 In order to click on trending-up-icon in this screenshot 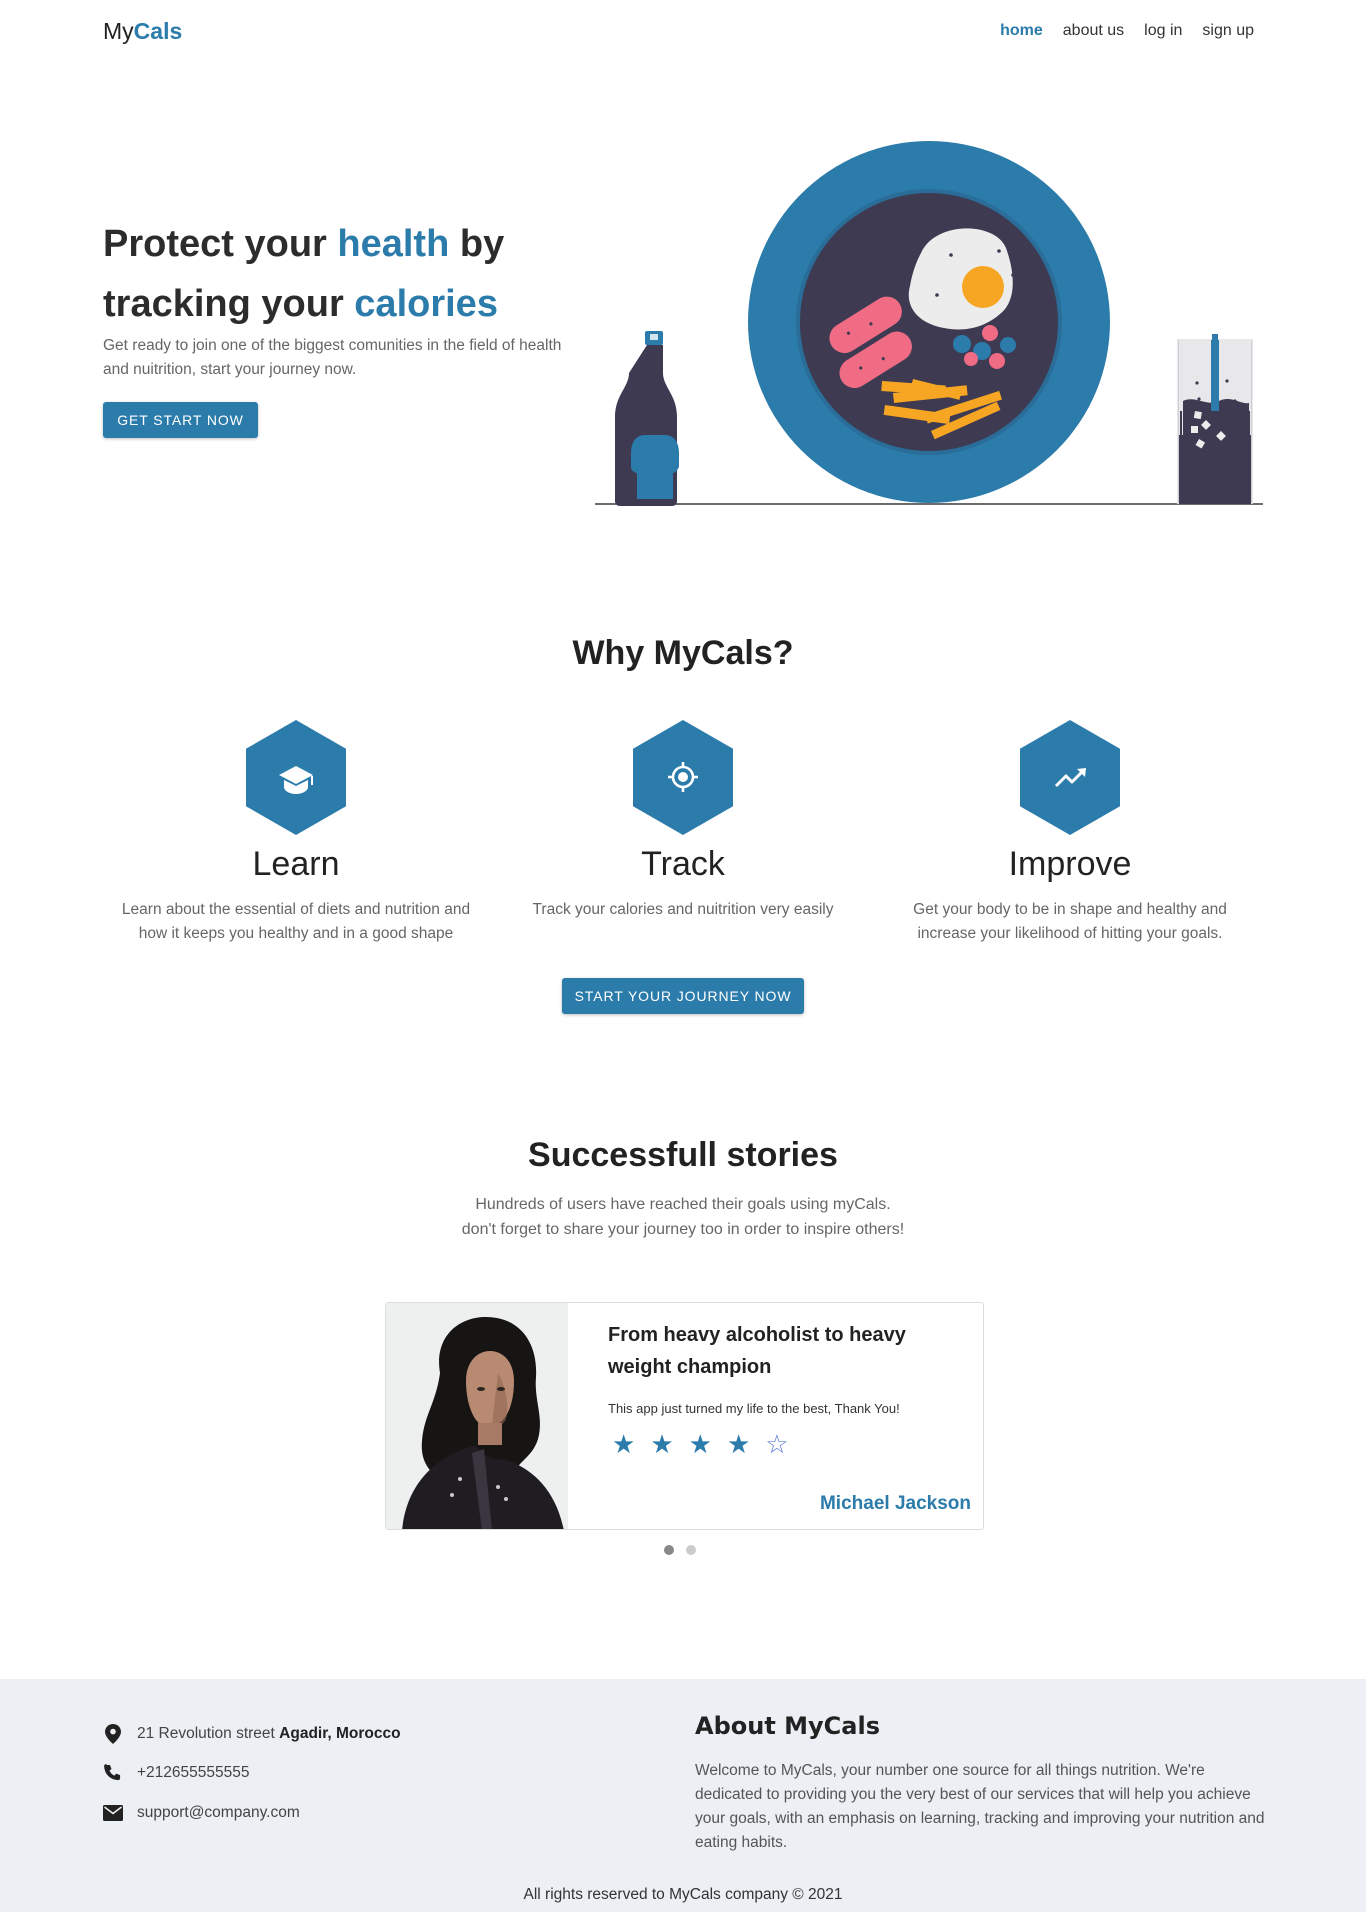, I will do `click(1070, 777)`.